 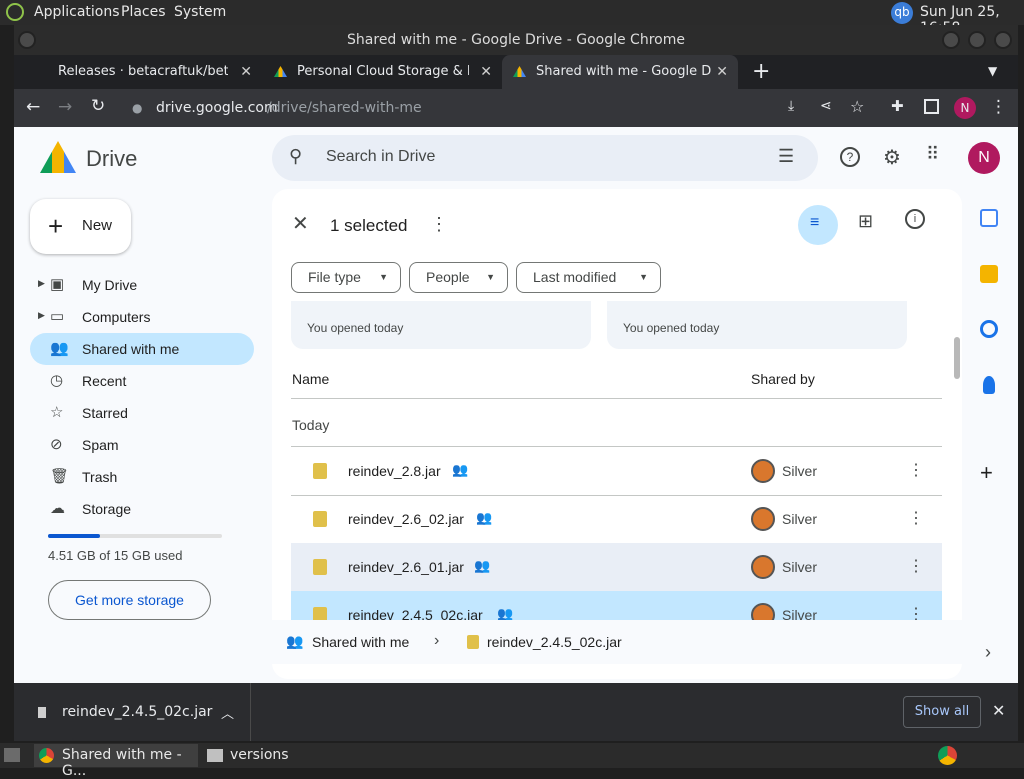 What do you see at coordinates (616, 519) in the screenshot?
I see `table-row: reindev_2.6_02.jar 👥 Silver ⋮` at bounding box center [616, 519].